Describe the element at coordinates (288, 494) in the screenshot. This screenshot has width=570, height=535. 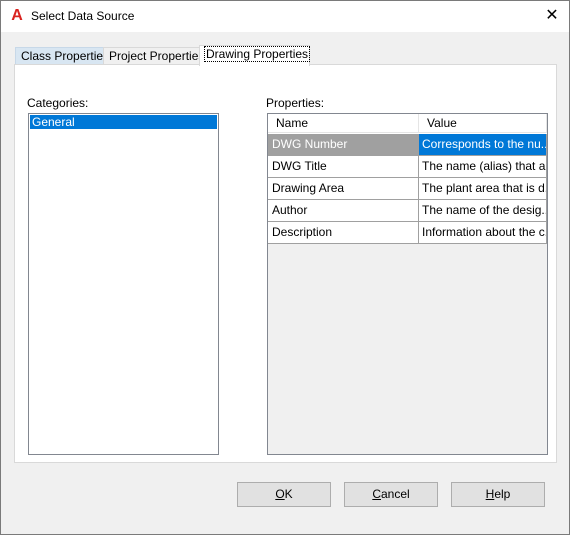
I see `ok-label-rest: K` at that location.